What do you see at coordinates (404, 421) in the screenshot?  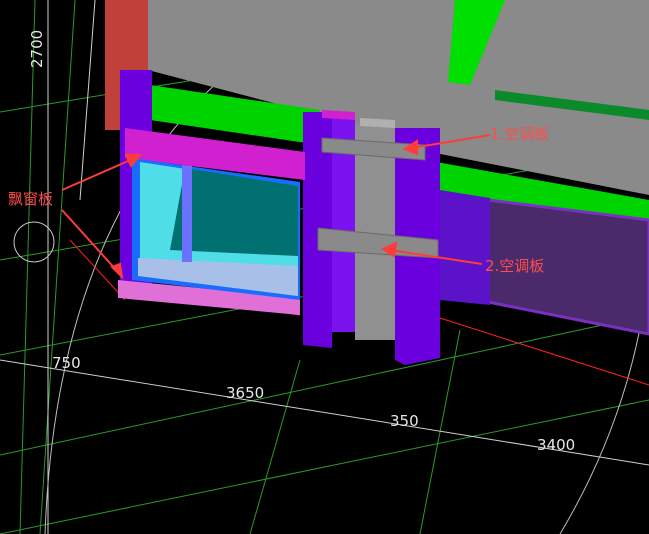 I see `dimension-350: 350` at bounding box center [404, 421].